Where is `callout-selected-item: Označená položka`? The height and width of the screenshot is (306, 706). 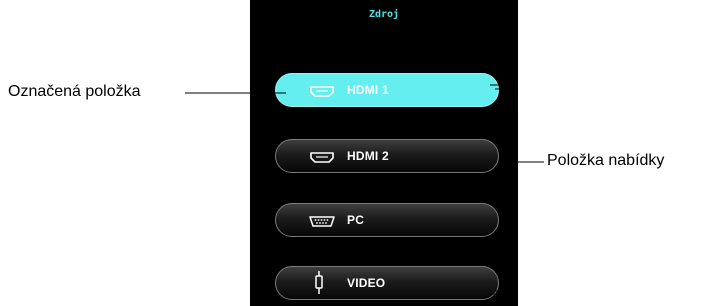 callout-selected-item: Označená položka is located at coordinates (74, 91).